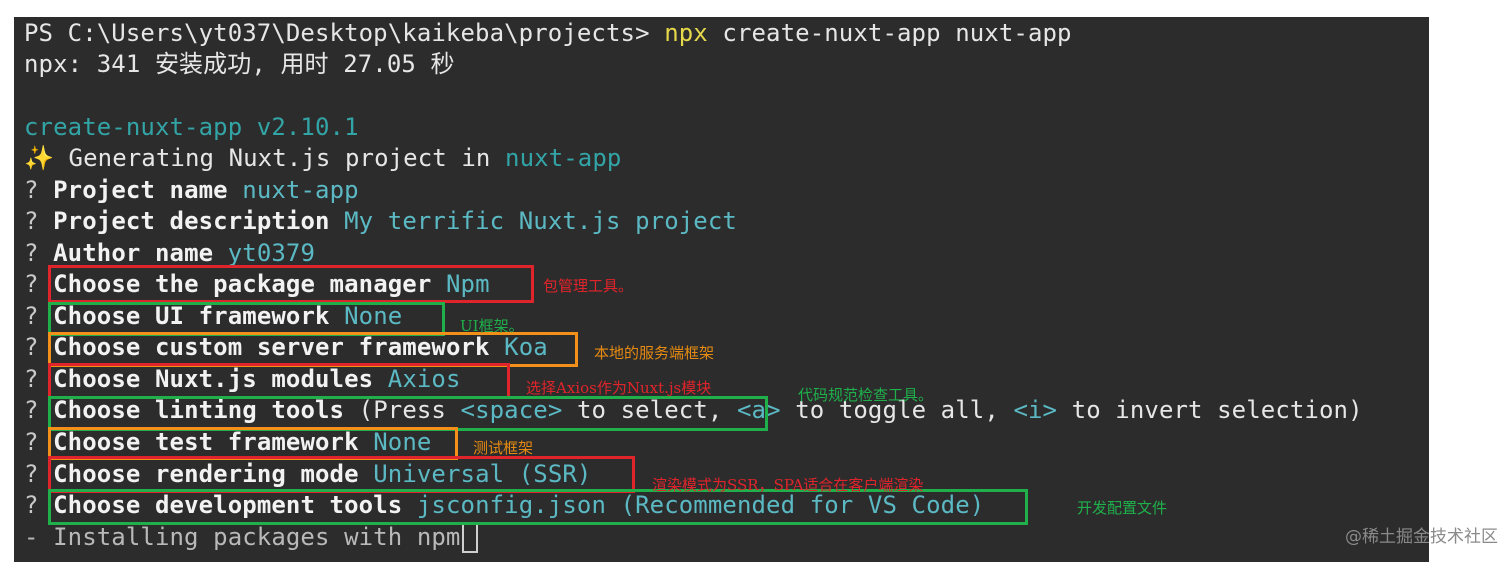  What do you see at coordinates (313, 349) in the screenshot?
I see `highlight-box-server-framework` at bounding box center [313, 349].